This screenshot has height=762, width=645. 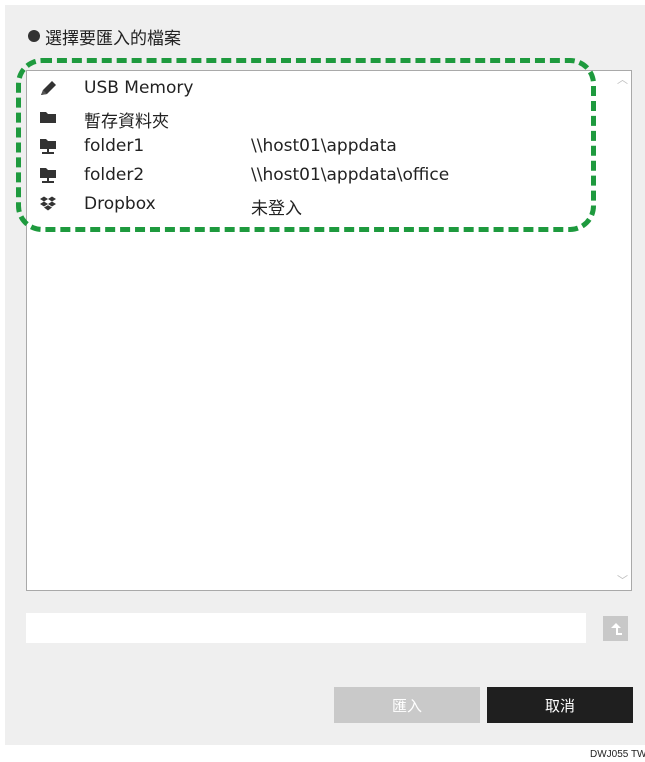 I want to click on up-arrow-icon, so click(x=616, y=628).